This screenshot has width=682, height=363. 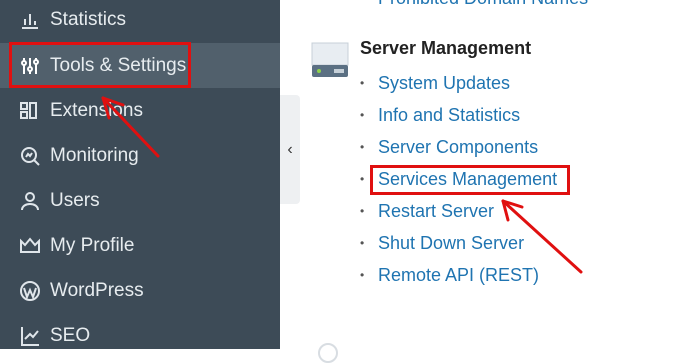 I want to click on bar-chart-icon, so click(x=30, y=20).